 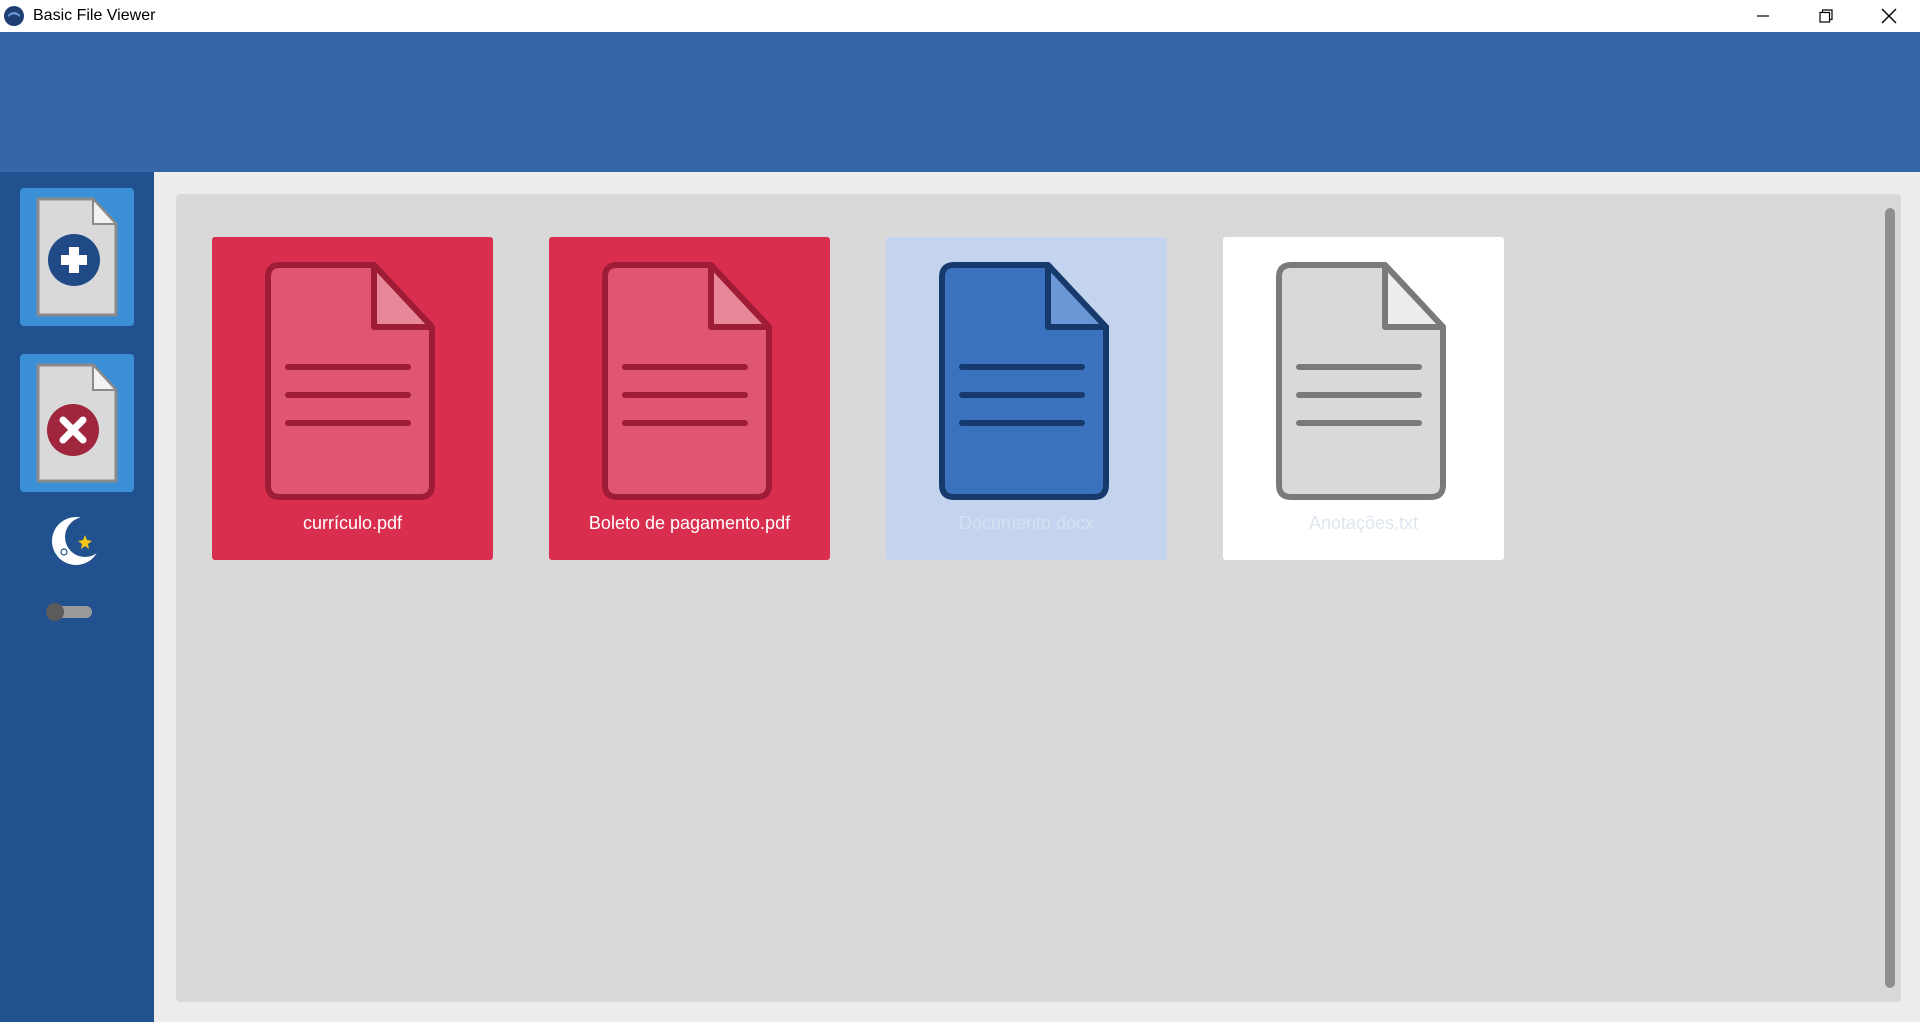 What do you see at coordinates (1890, 598) in the screenshot?
I see `vertical-scrollbar` at bounding box center [1890, 598].